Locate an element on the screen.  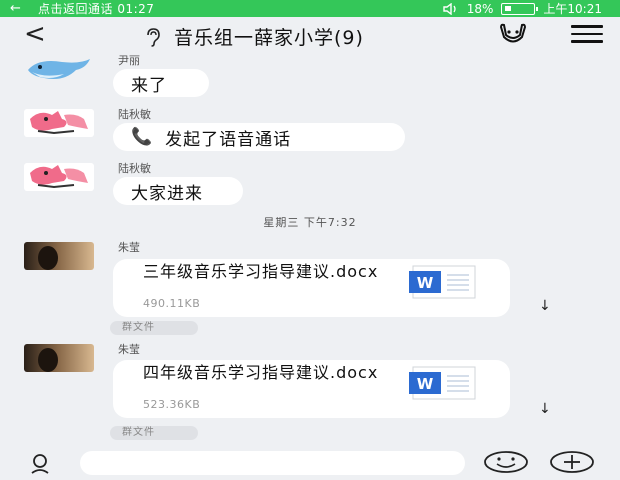
return-to-call-text: 点击返回通话 01:27 is located at coordinates (240, 8).